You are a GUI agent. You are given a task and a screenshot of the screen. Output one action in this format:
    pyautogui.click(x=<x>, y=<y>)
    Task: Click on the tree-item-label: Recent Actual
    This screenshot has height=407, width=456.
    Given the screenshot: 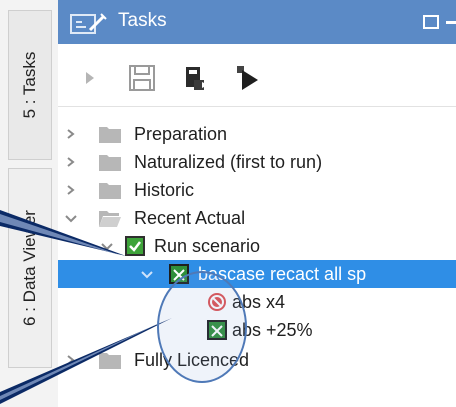 What is the action you would take?
    pyautogui.click(x=190, y=218)
    